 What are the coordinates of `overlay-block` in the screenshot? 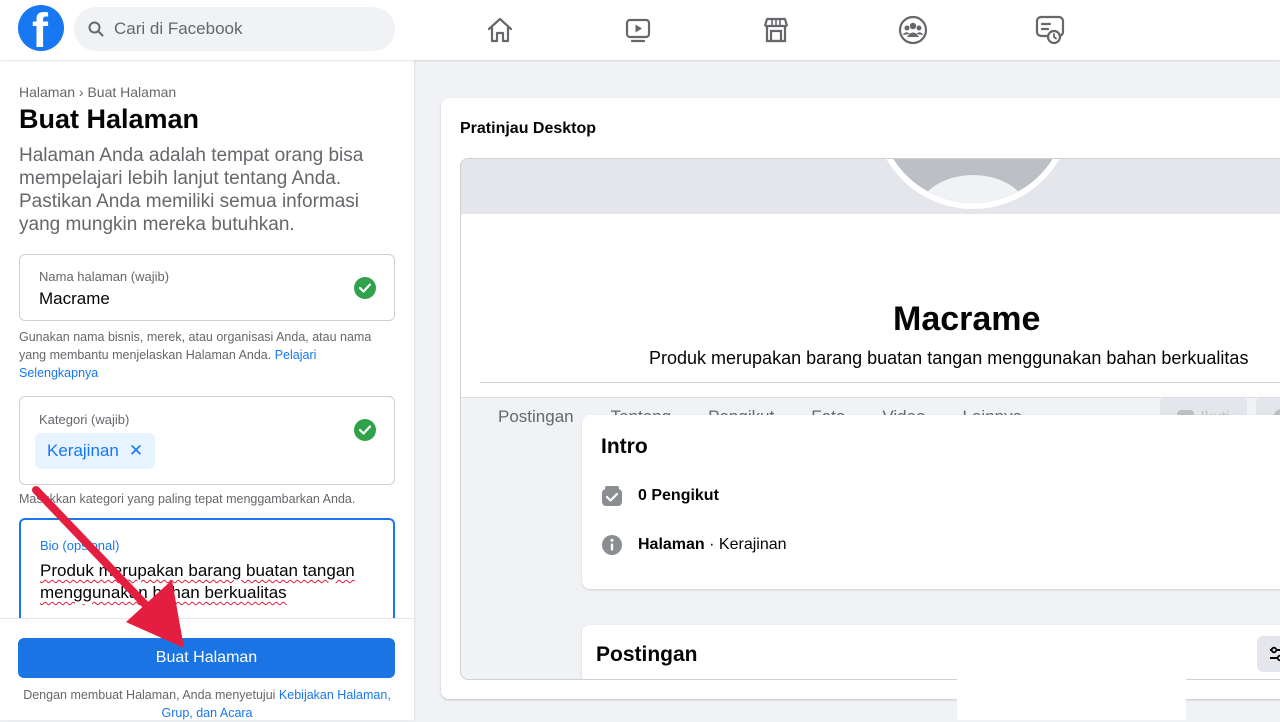 It's located at (1071, 695).